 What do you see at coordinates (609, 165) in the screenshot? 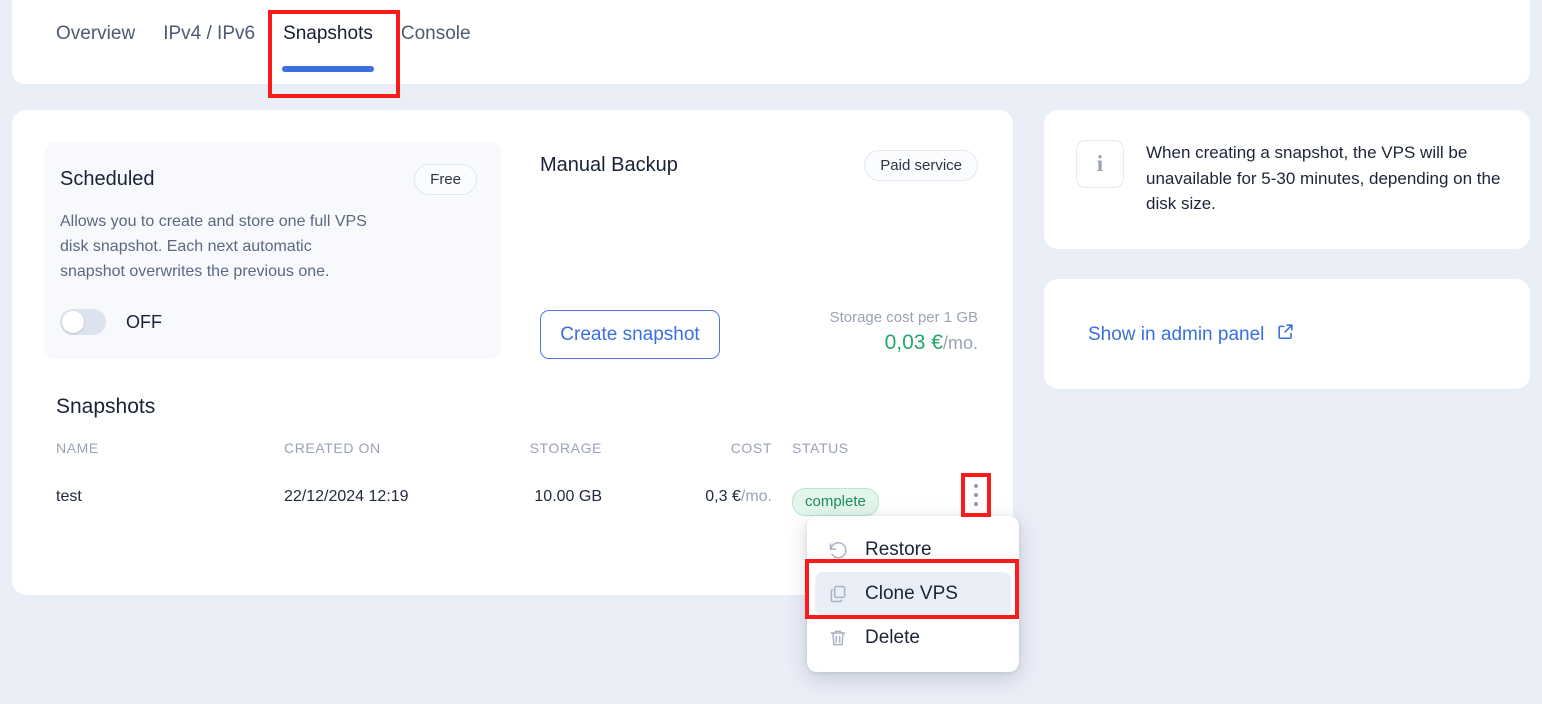
I see `manual-backup-title: Manual Backup` at bounding box center [609, 165].